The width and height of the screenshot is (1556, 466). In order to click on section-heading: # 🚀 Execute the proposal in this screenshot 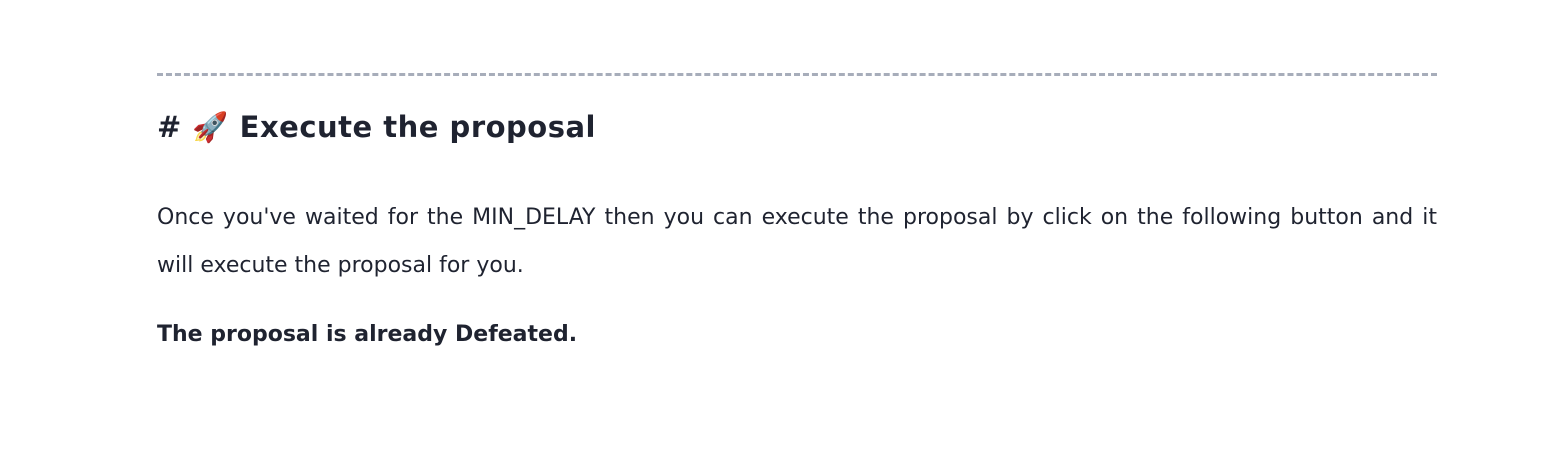, I will do `click(376, 127)`.